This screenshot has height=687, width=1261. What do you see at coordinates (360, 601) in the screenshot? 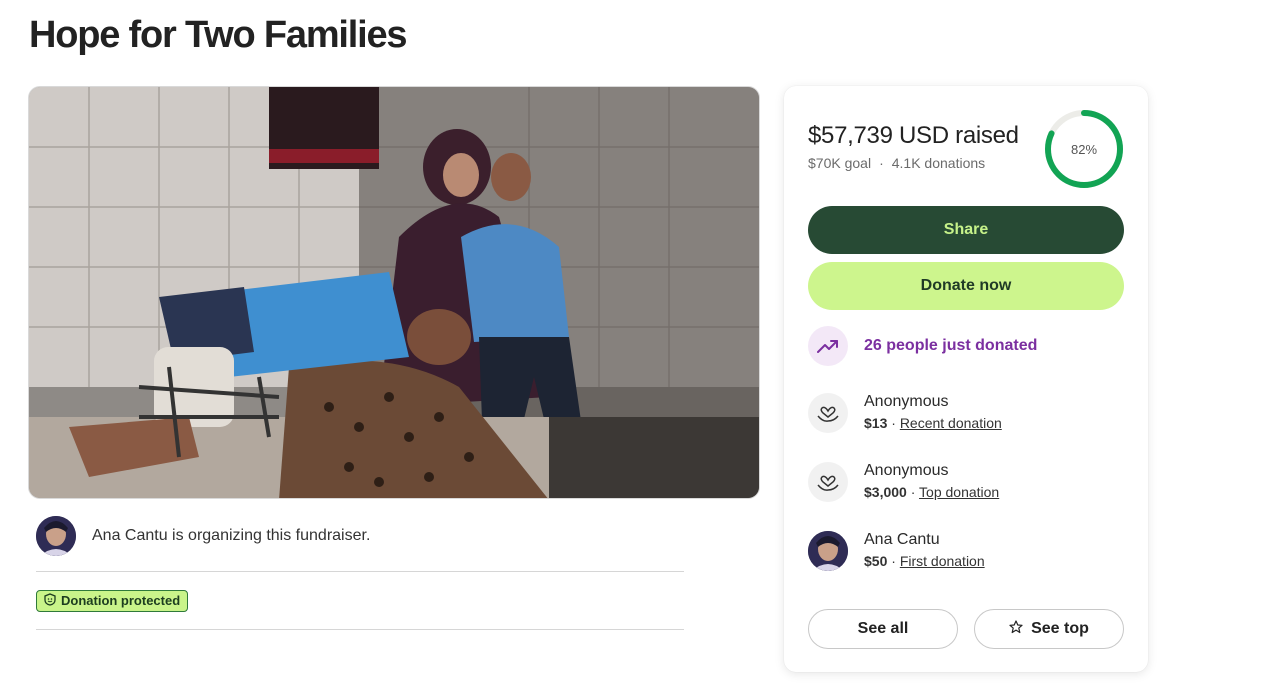
I see `protected-row: Donation protected` at bounding box center [360, 601].